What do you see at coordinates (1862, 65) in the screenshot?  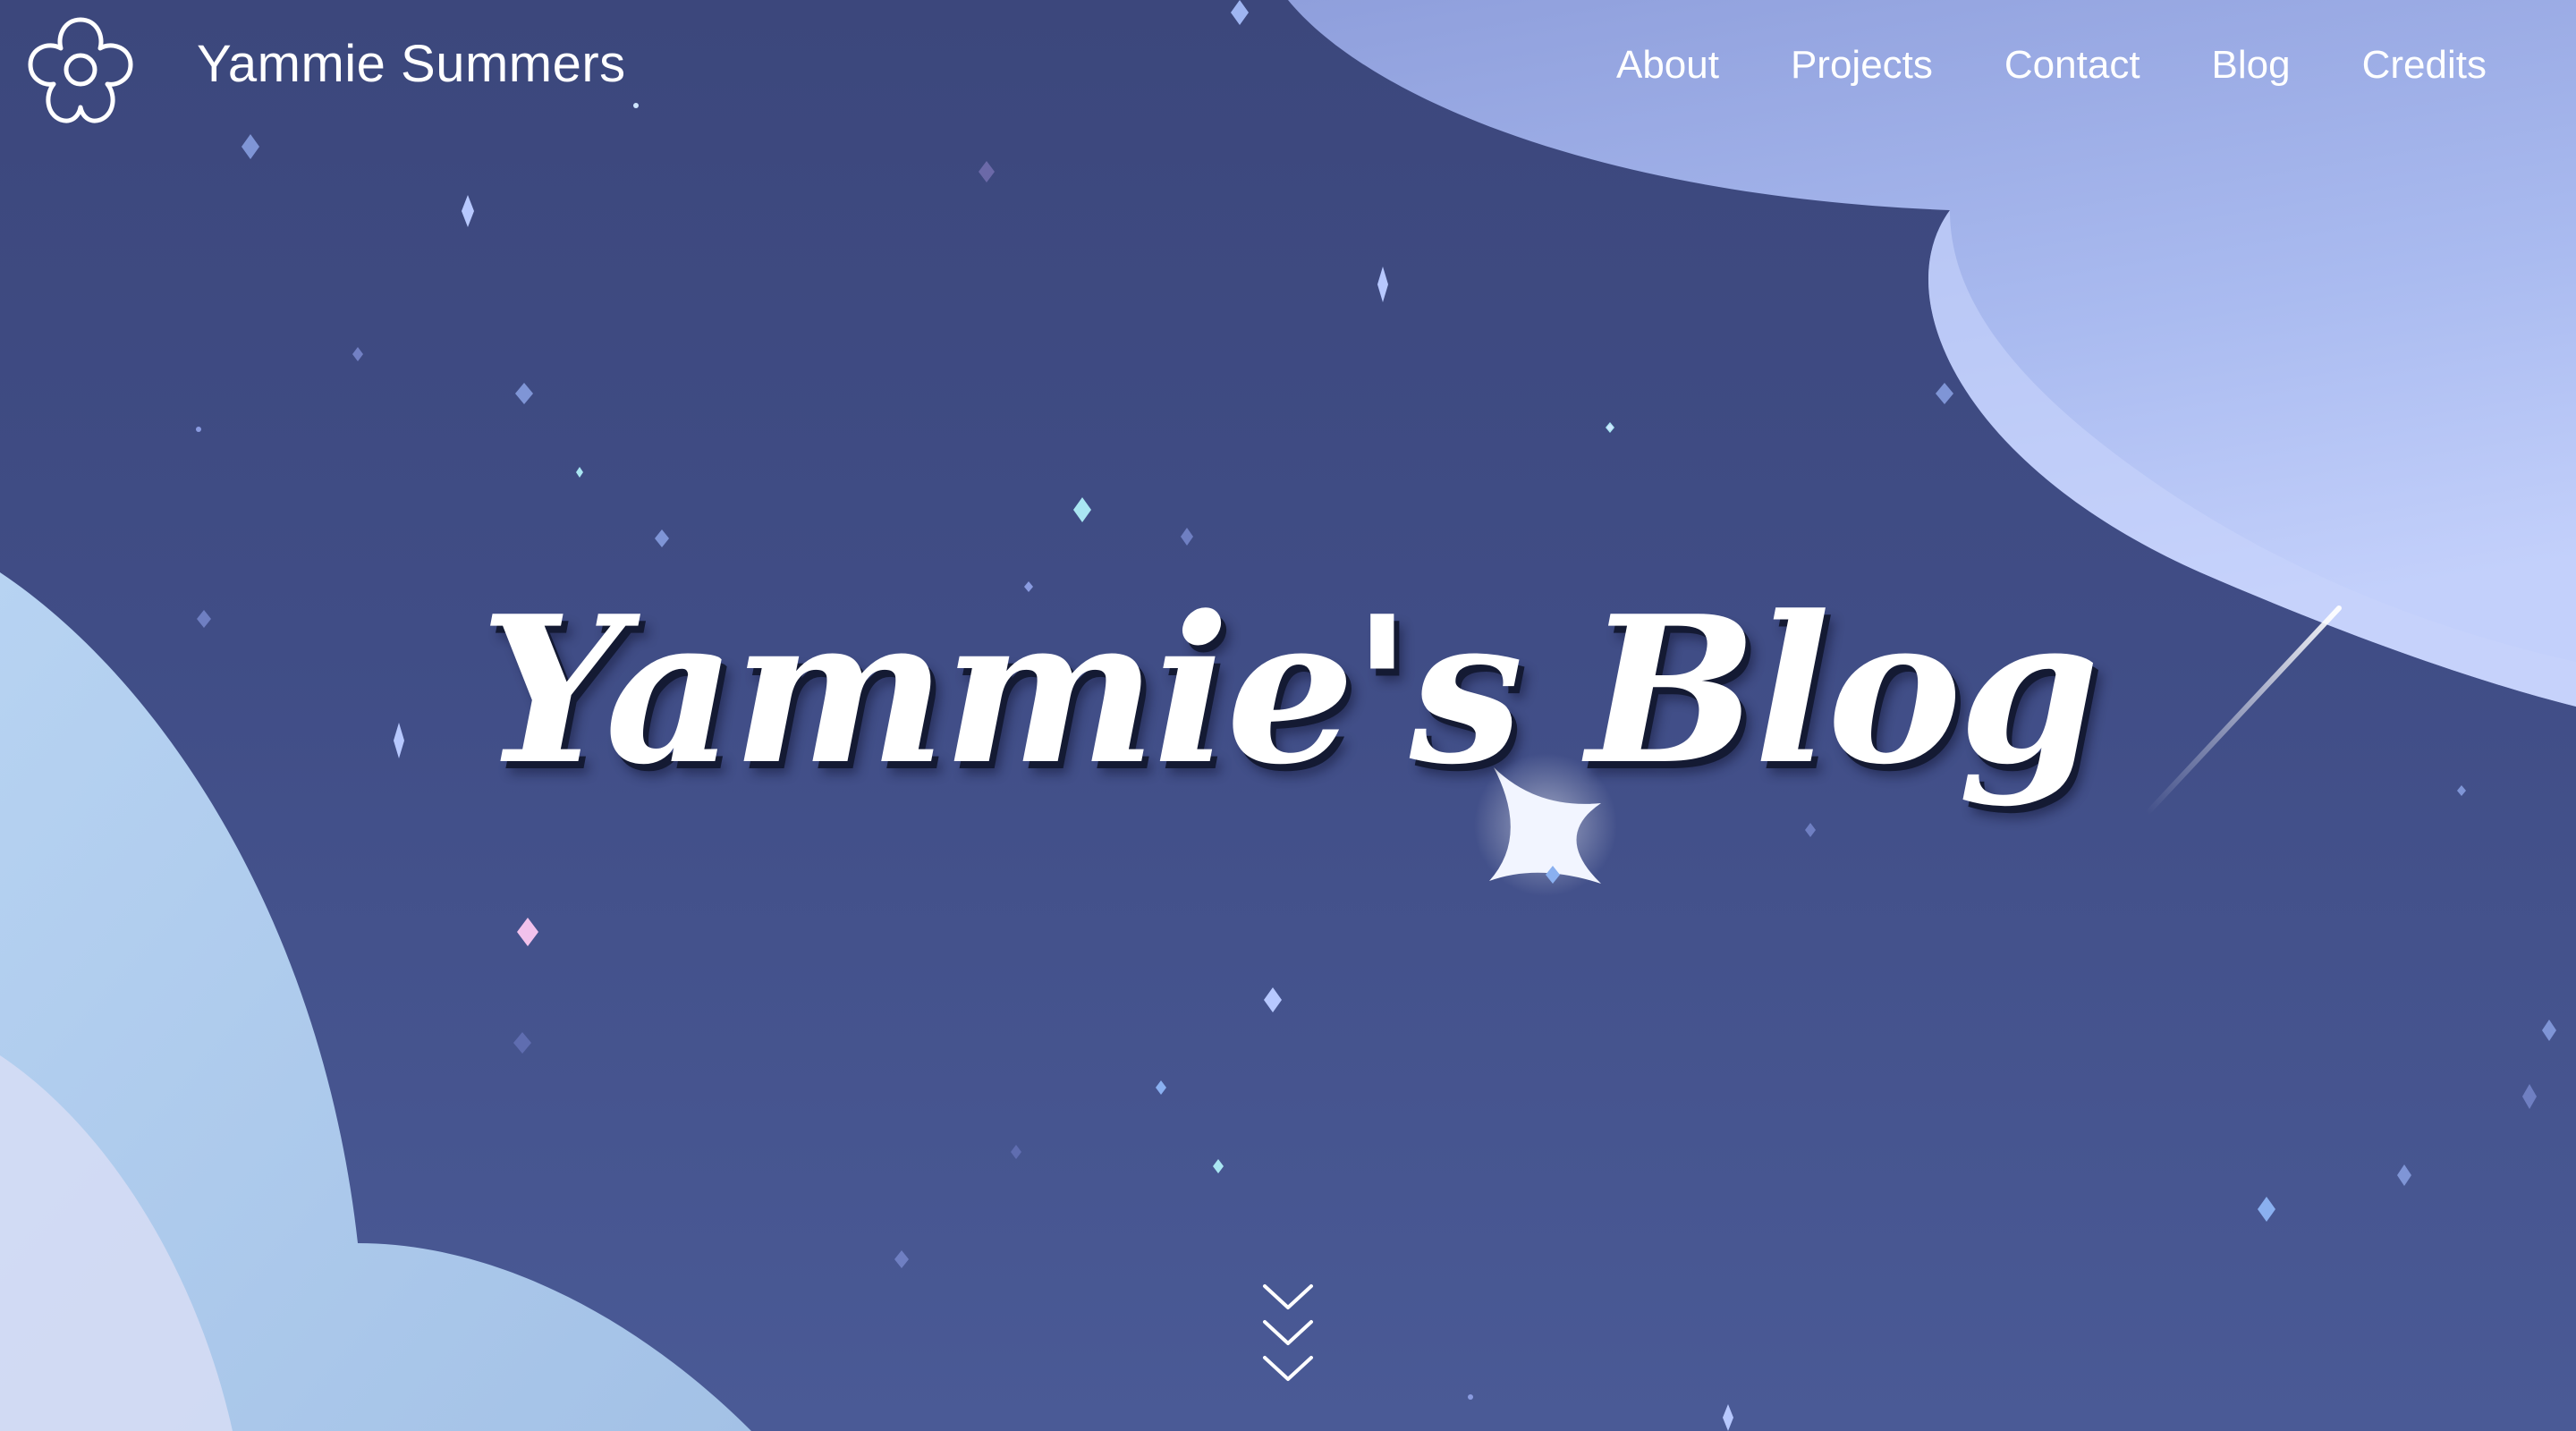 I see `nav-link-projects: Projects` at bounding box center [1862, 65].